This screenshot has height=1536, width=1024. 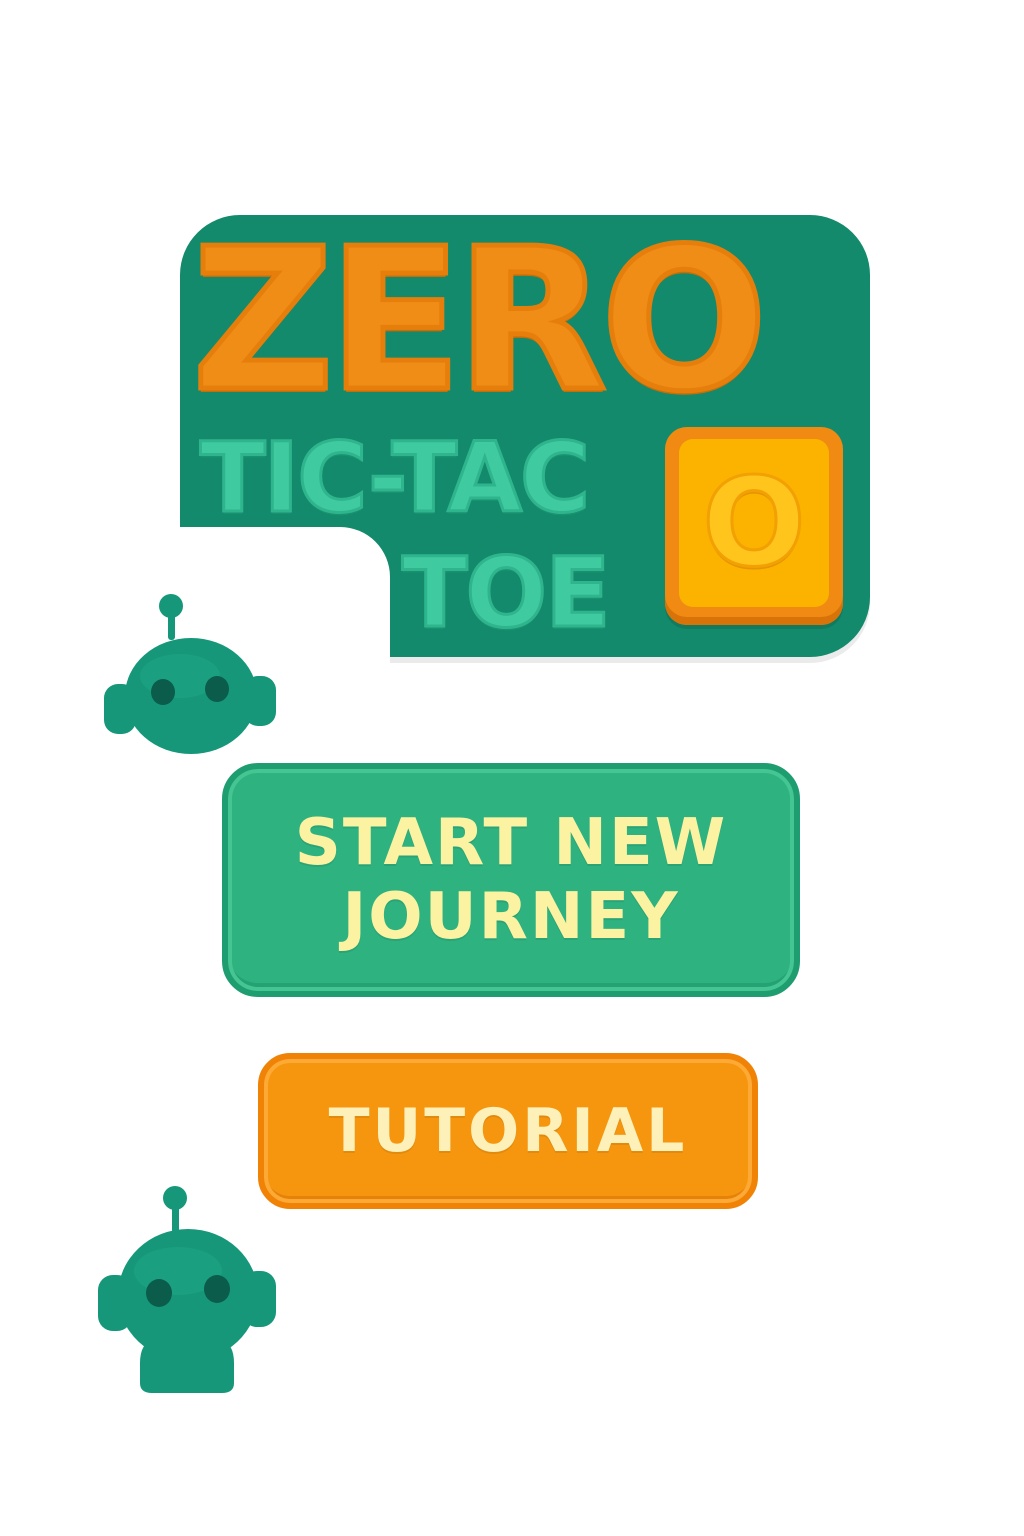 I want to click on robot-body-graphic, so click(x=187, y=1289).